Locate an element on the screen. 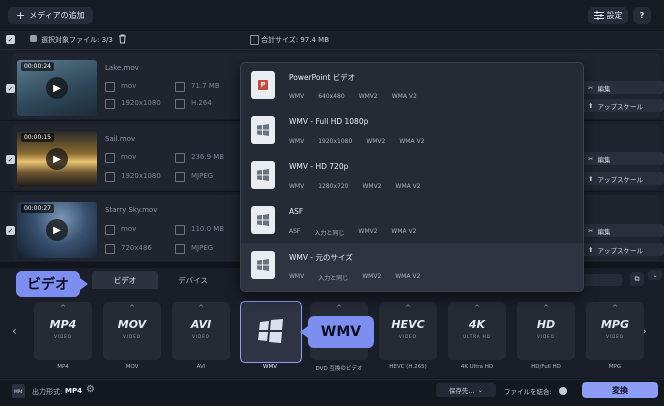 The width and height of the screenshot is (664, 406). format-label: AVI is located at coordinates (201, 367).